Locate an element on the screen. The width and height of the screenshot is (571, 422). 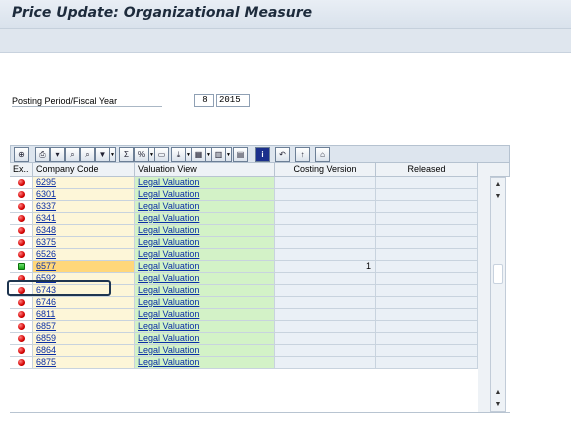
column-header-costing-version: Costing Version is located at coordinates (325, 170).